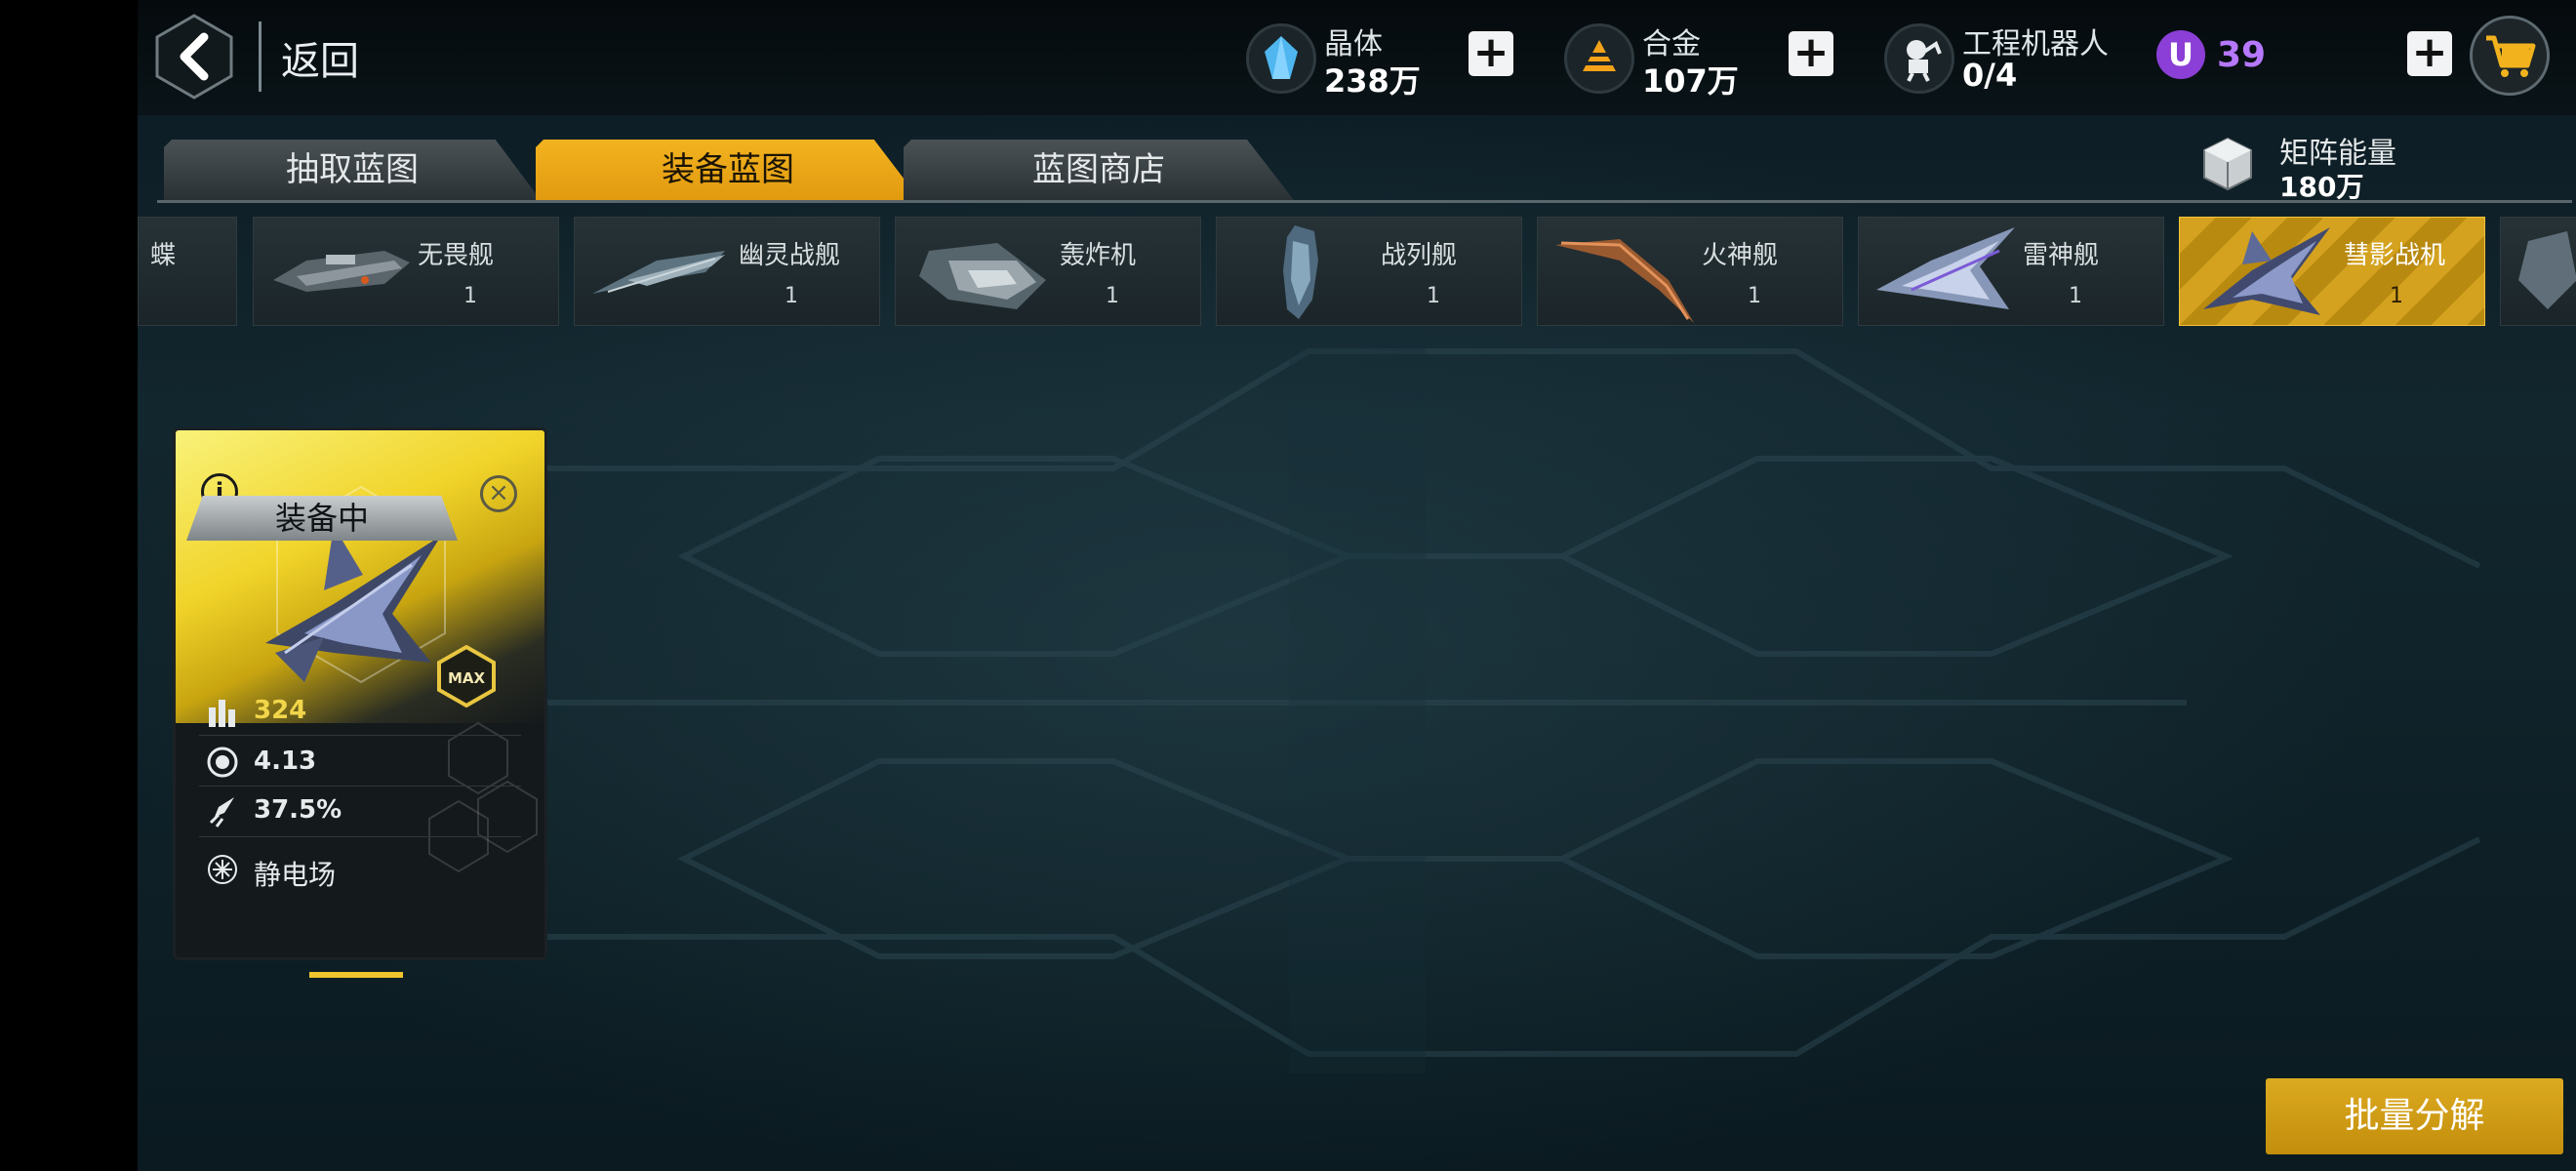 The width and height of the screenshot is (2576, 1171). I want to click on ship-card-dreadnought: 无畏舰 1, so click(406, 271).